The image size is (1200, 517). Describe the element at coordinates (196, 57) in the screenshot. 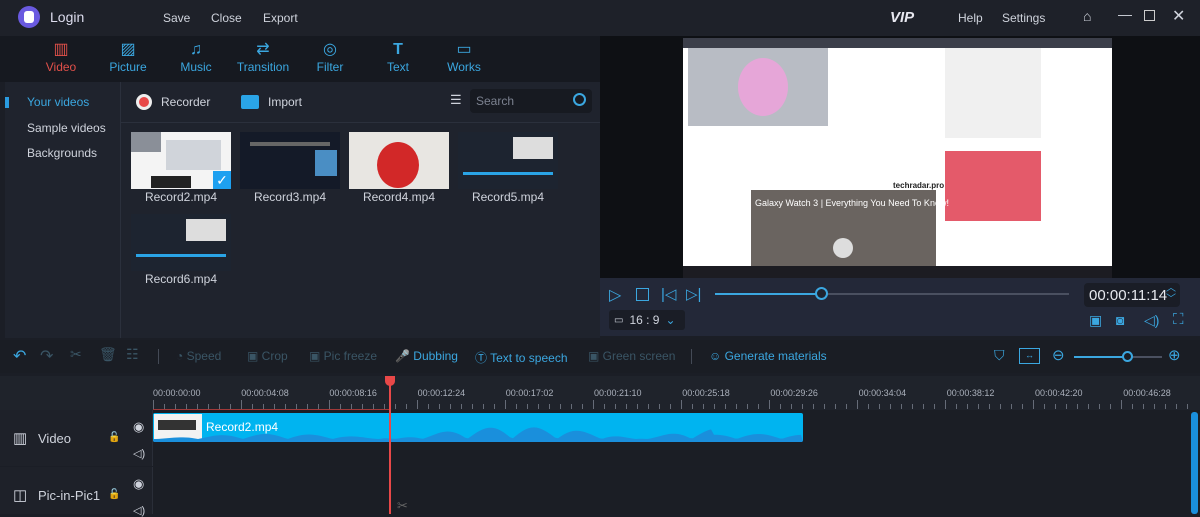

I see `tab-music: ♫ Music` at that location.